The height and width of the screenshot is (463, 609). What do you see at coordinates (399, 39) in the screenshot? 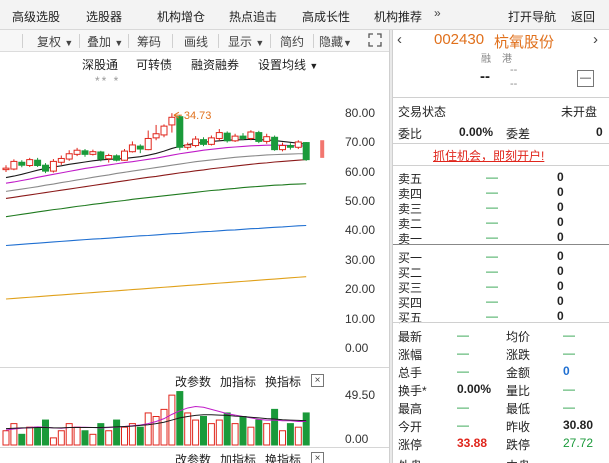
I see `chevron-left-icon: ‹` at bounding box center [399, 39].